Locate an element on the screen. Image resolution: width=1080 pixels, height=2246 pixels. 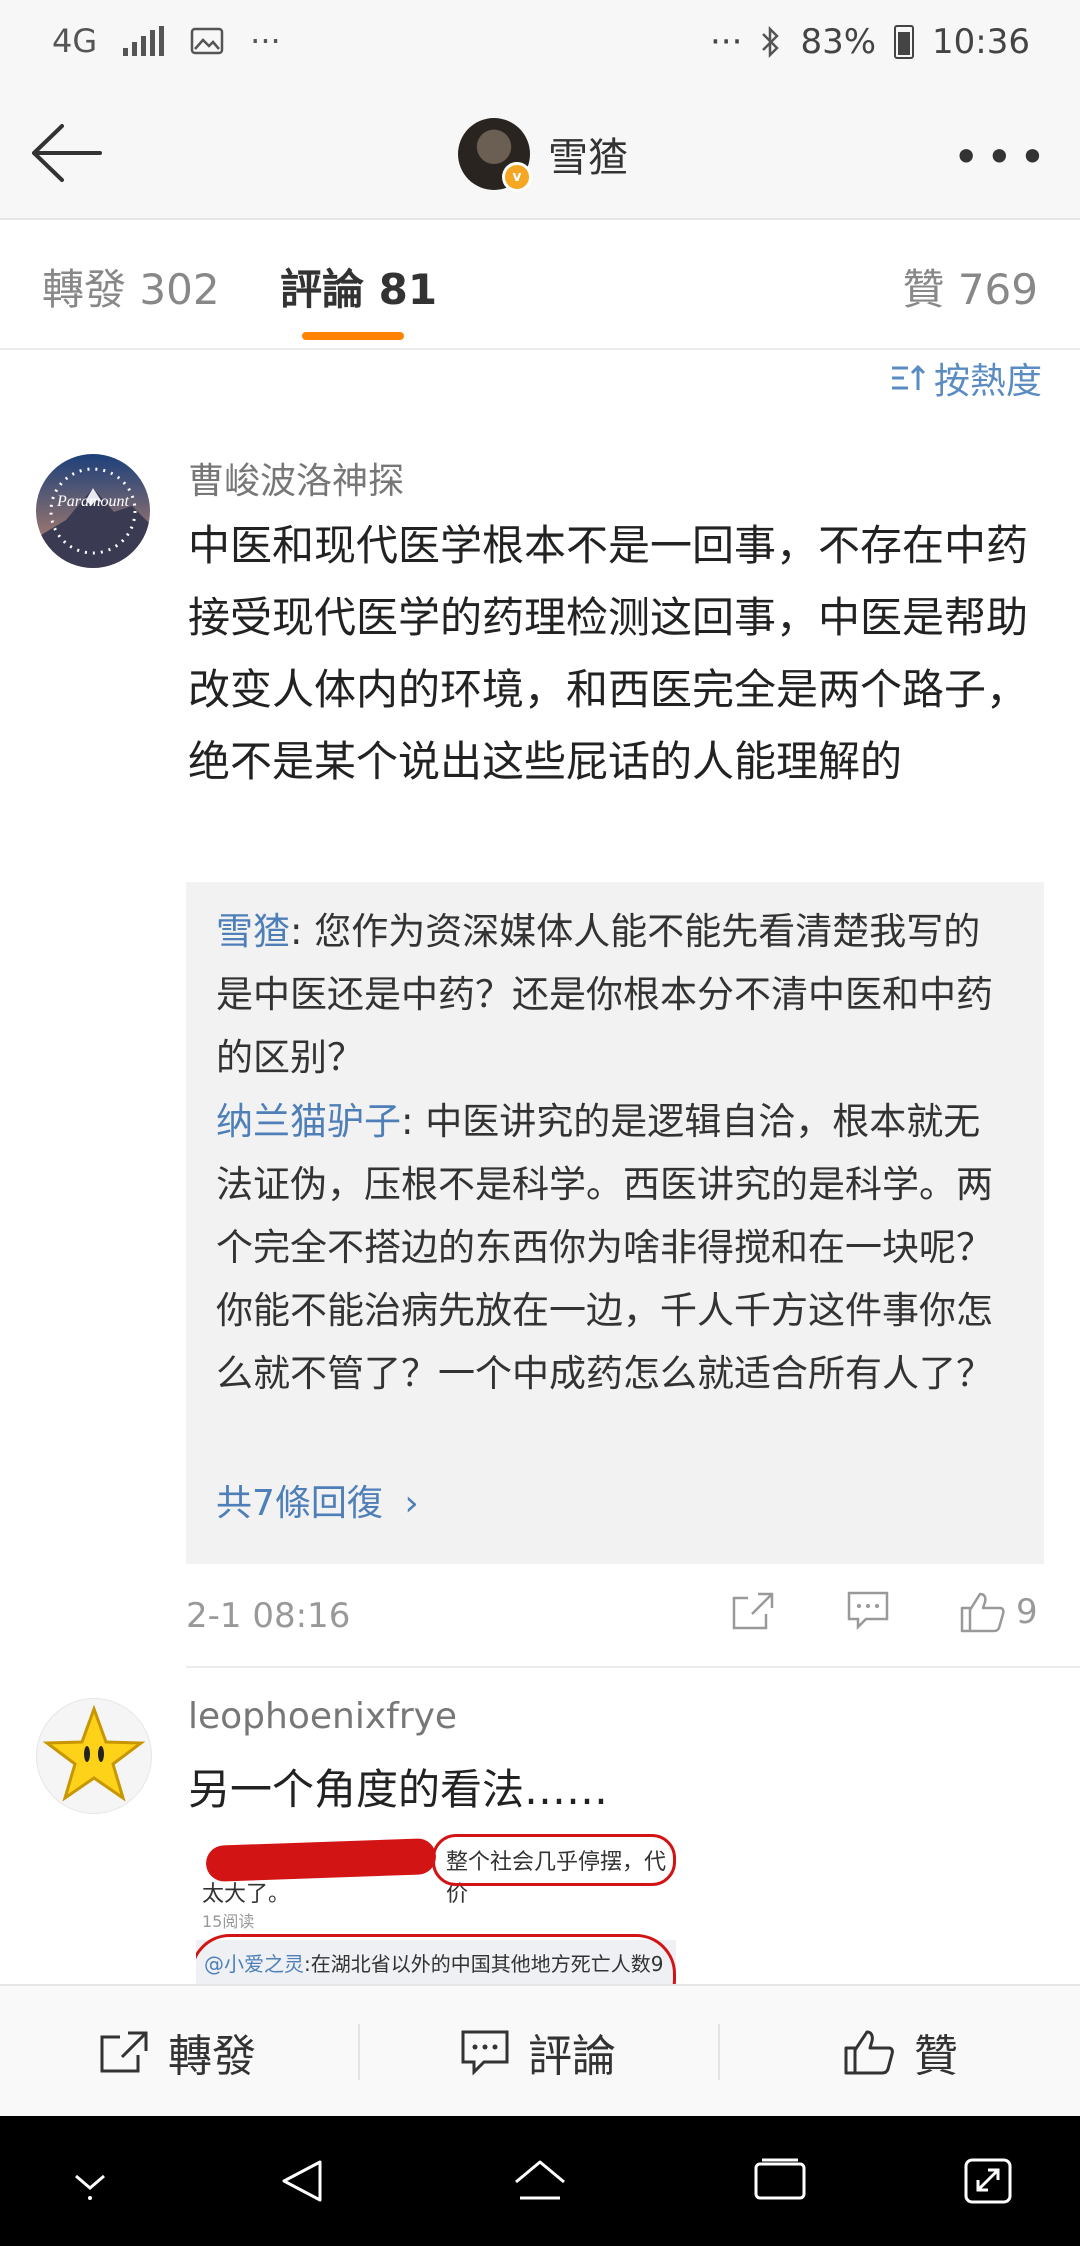
more-icon: ••• is located at coordinates (1002, 157).